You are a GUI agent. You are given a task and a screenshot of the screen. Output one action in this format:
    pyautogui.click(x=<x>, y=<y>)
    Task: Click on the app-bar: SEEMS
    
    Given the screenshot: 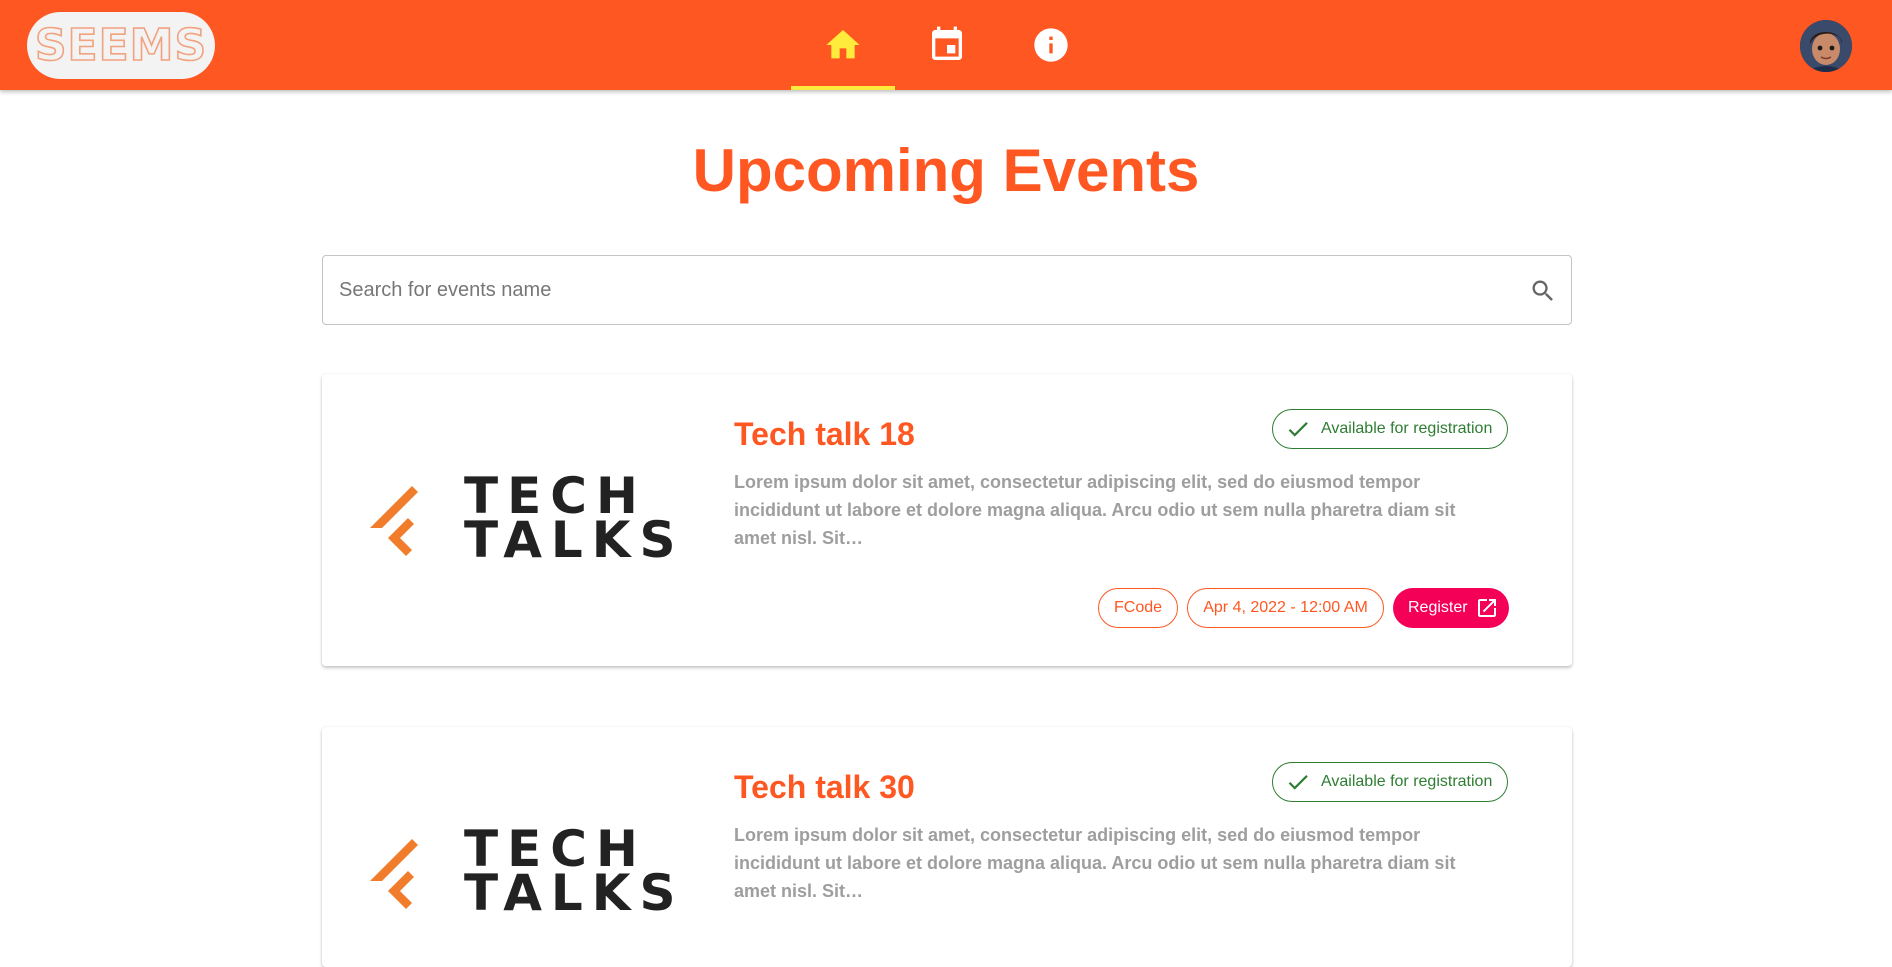 What is the action you would take?
    pyautogui.click(x=946, y=45)
    